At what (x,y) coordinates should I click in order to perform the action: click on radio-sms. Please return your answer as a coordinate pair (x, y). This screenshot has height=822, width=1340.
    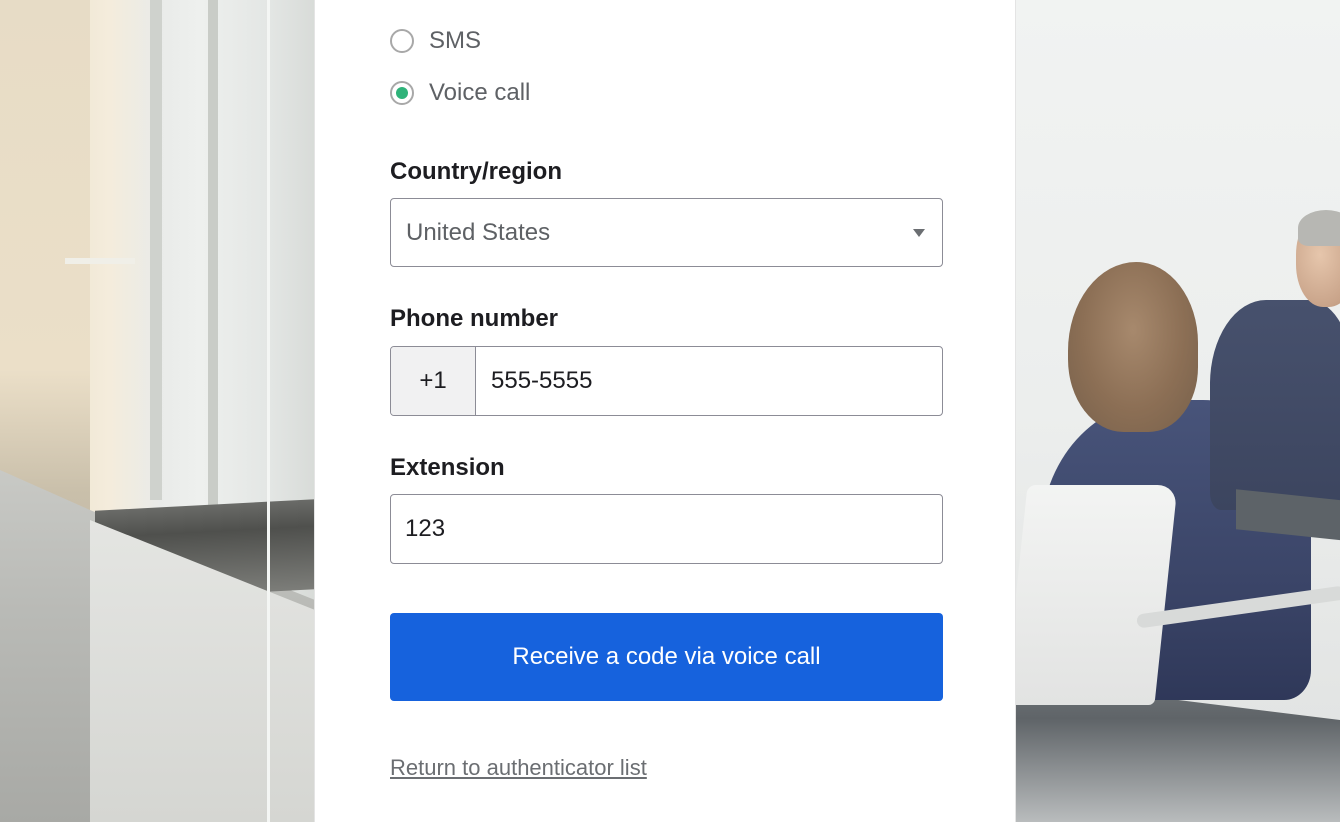
    Looking at the image, I should click on (402, 41).